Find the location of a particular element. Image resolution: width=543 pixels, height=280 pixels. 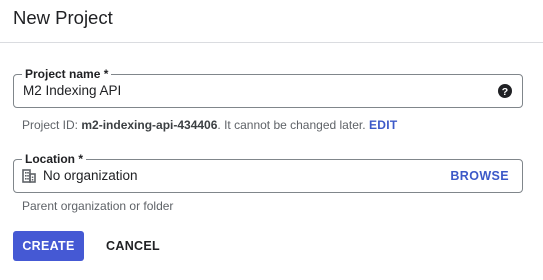

cancel-button: CANCEL is located at coordinates (133, 246).